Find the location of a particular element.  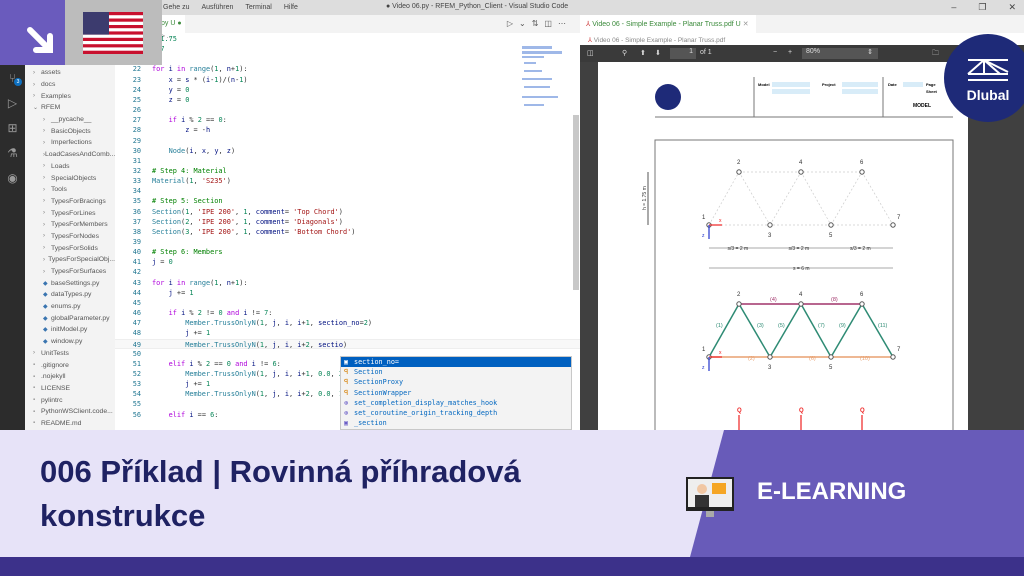

explorer-item: › Imperfections is located at coordinates (70, 143).